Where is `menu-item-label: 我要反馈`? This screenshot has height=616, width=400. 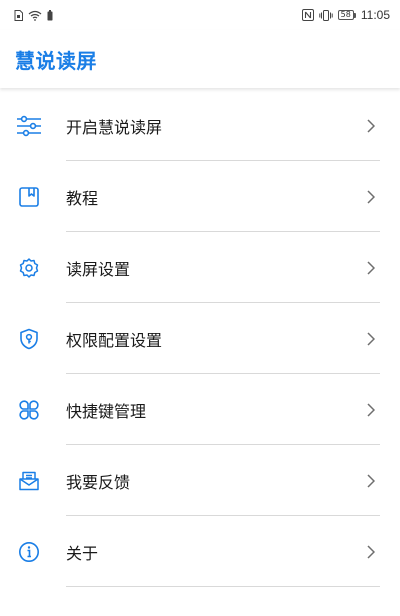
menu-item-label: 我要反馈 is located at coordinates (98, 482).